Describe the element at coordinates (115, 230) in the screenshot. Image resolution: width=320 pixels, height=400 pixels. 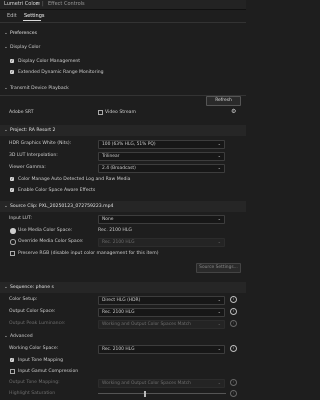
I see `media-color-space-value: Rec. 2100 HLG` at that location.